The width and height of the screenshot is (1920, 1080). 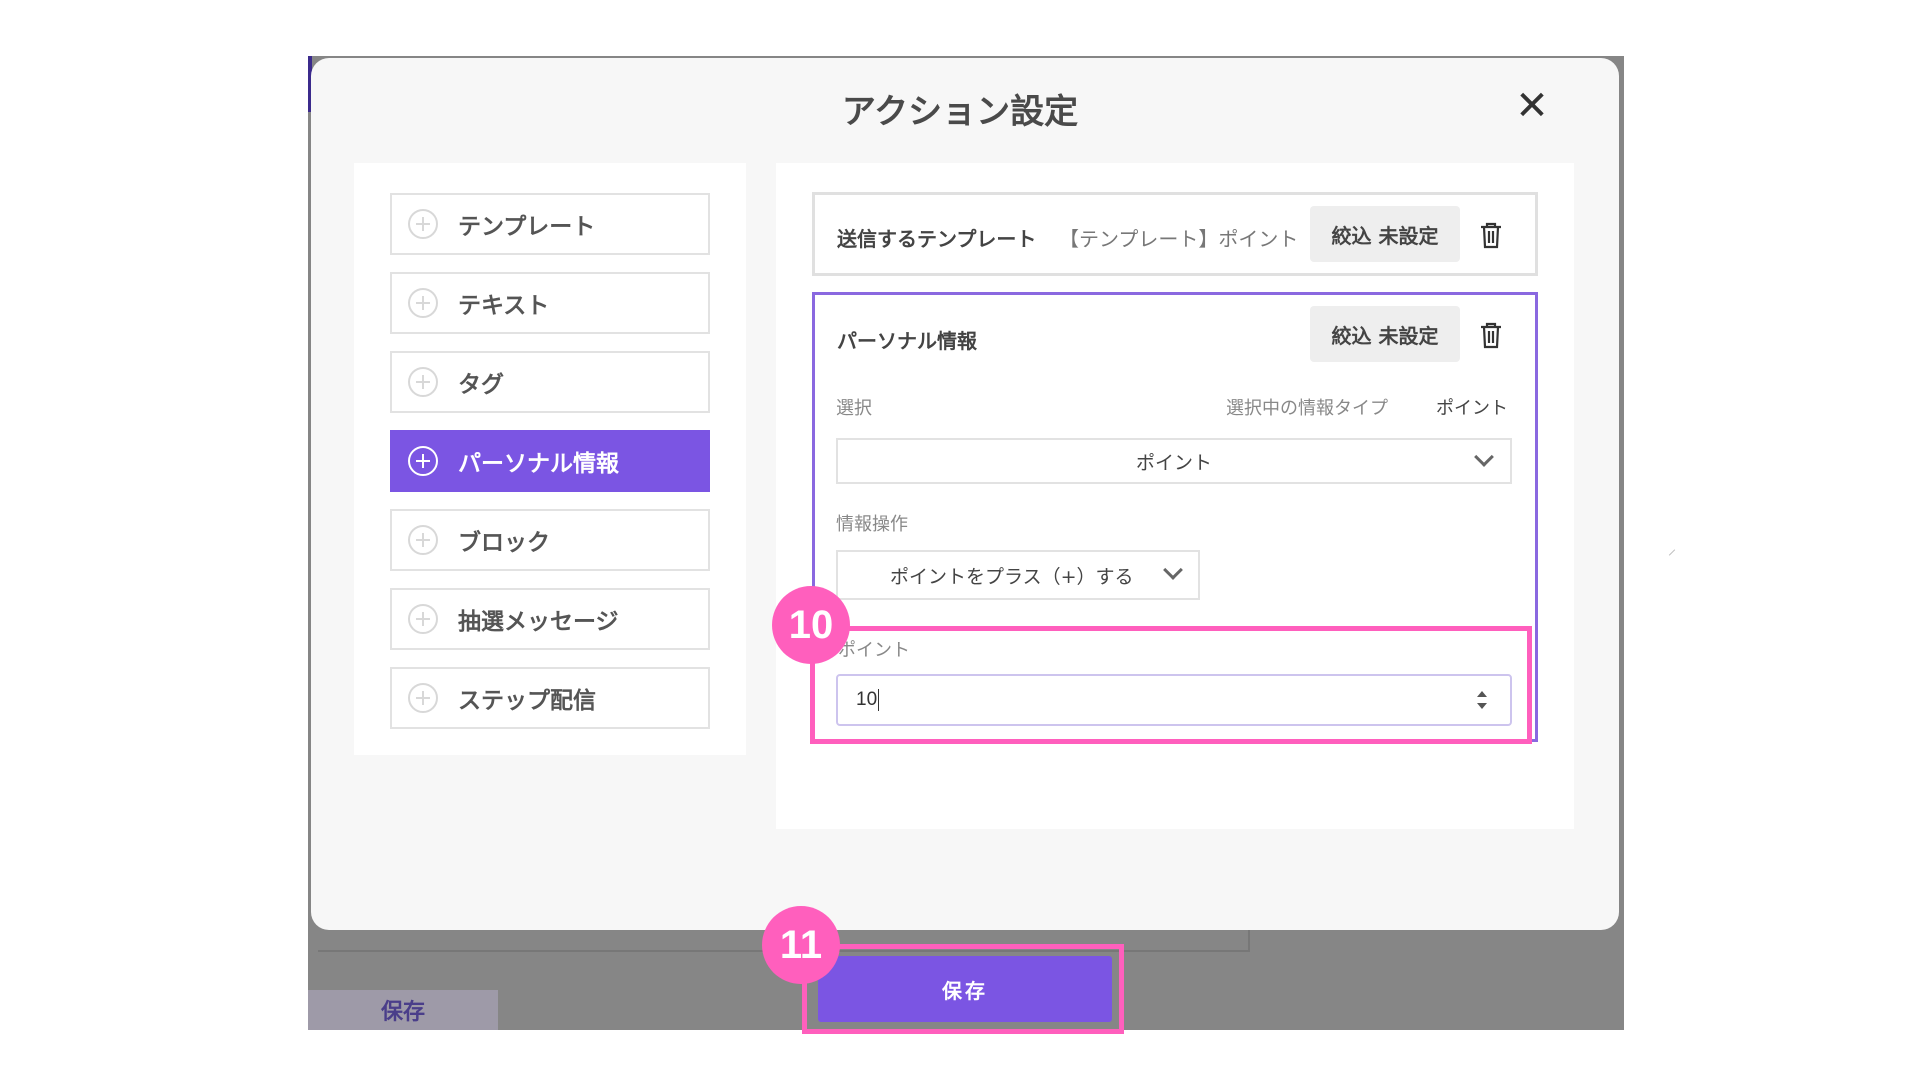 I want to click on menu-item-label: テキスト, so click(x=504, y=306).